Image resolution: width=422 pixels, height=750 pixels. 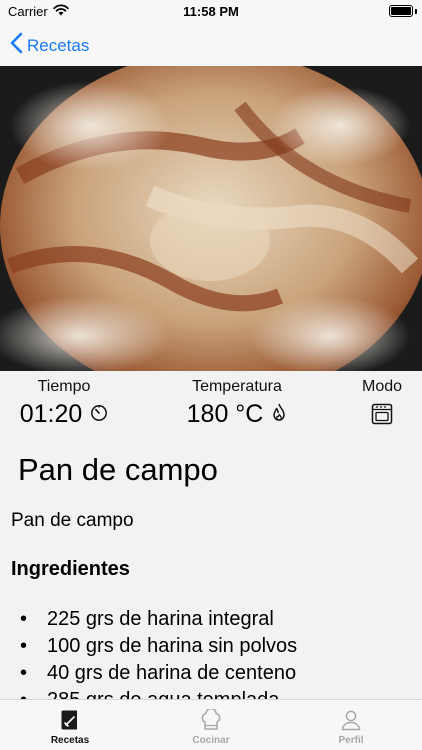 I want to click on list-item: • 40 grs de harina de centeno, so click(x=158, y=673).